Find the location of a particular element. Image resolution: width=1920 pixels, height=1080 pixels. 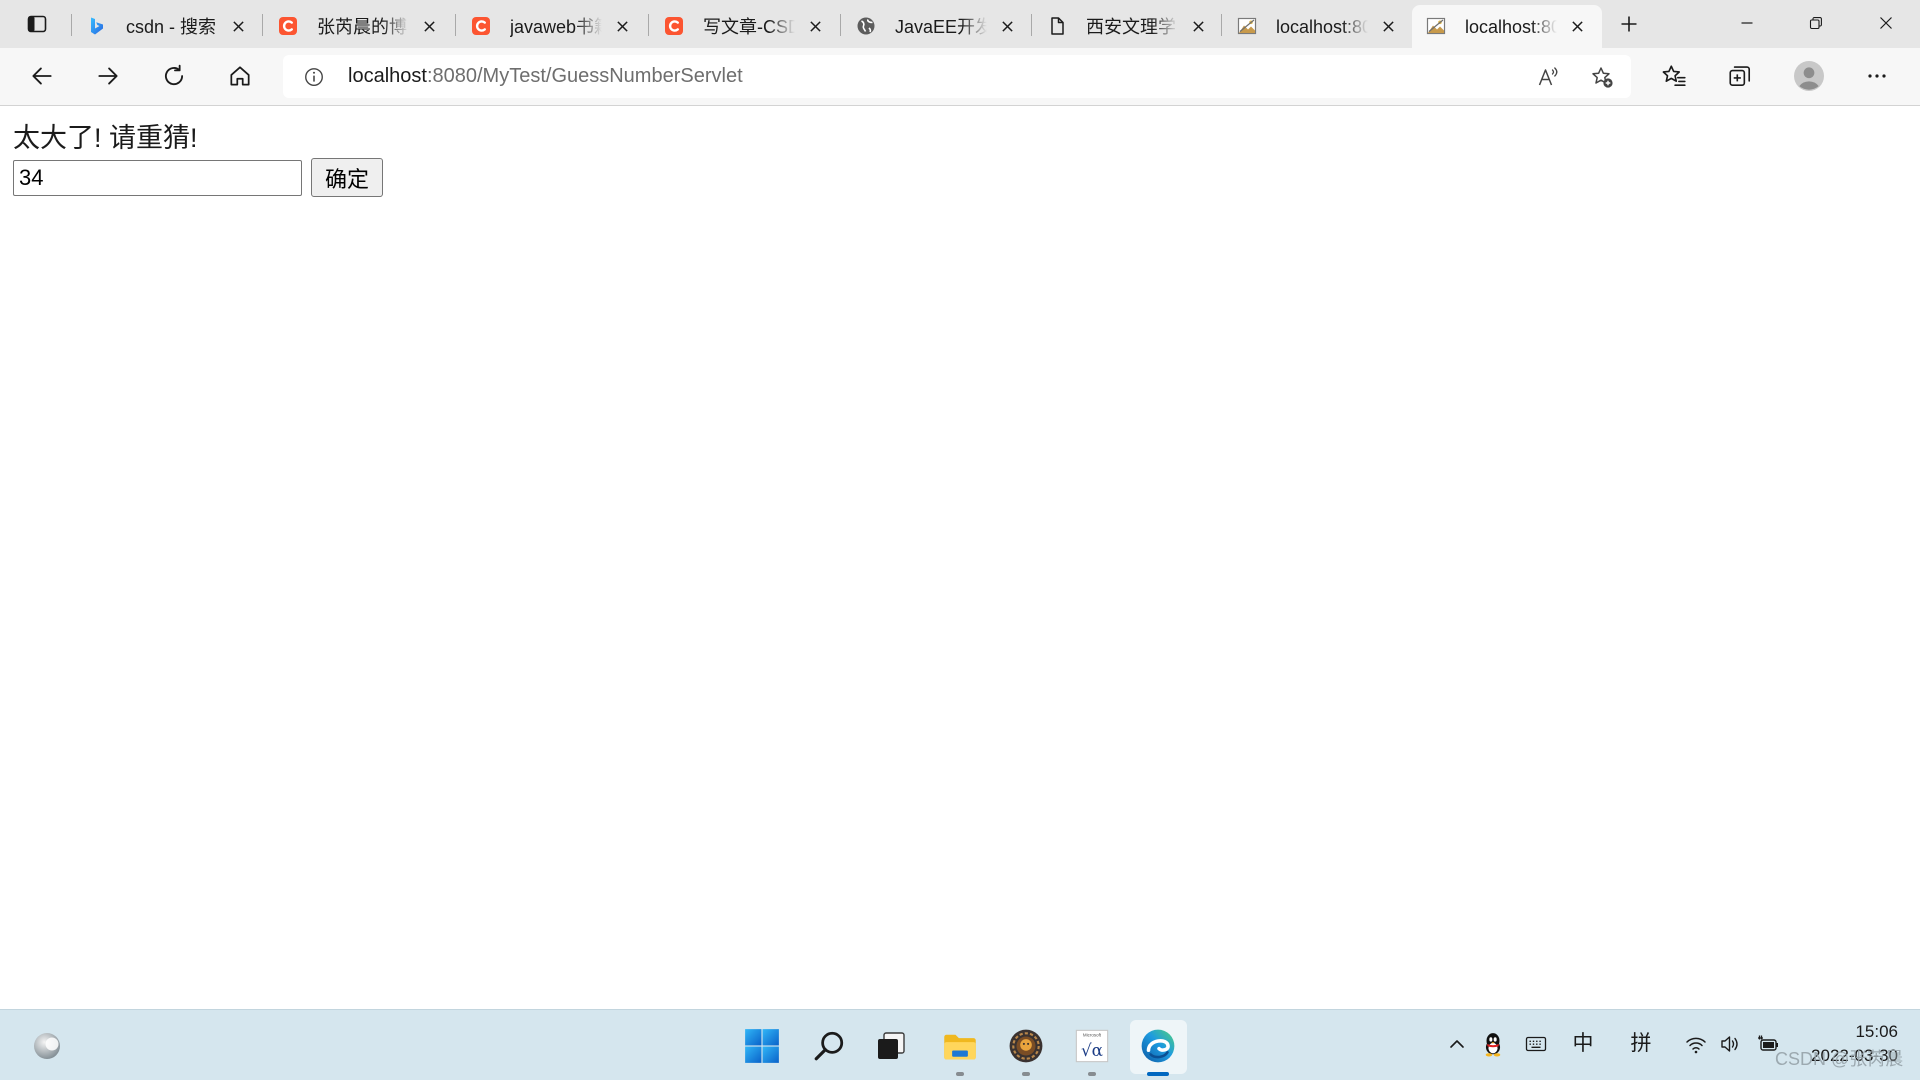

start-button is located at coordinates (762, 1046).